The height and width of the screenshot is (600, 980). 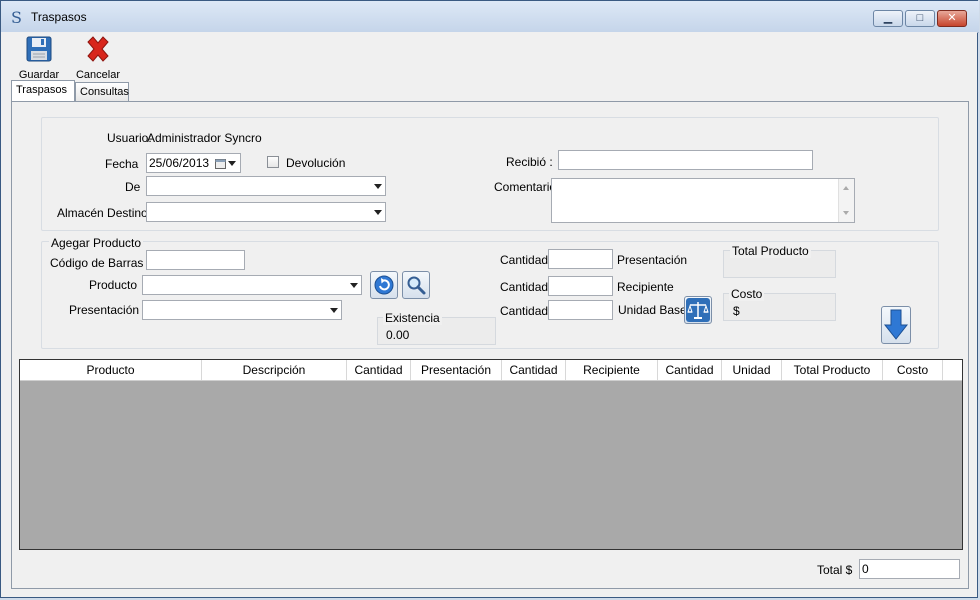 I want to click on tab-consultas: Consultas, so click(x=102, y=91).